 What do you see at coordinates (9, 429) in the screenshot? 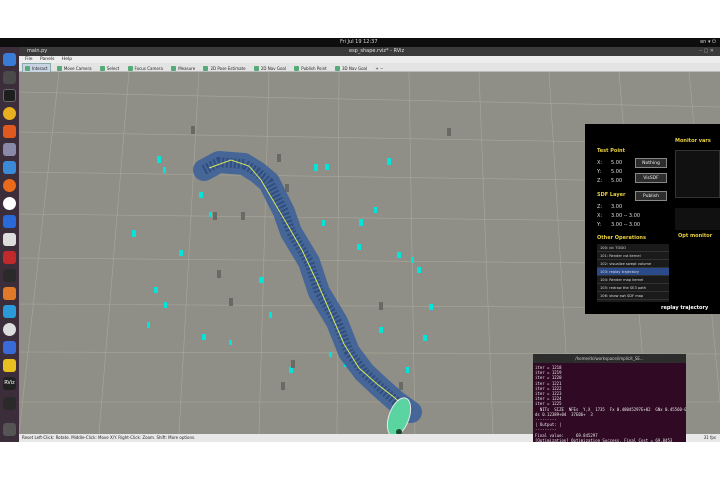
I see `show-apps-icon` at bounding box center [9, 429].